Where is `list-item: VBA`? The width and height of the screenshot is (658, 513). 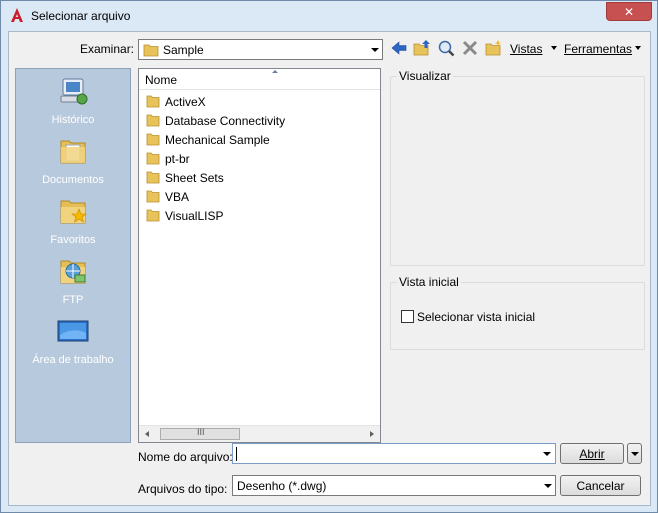
list-item: VBA is located at coordinates (261, 196).